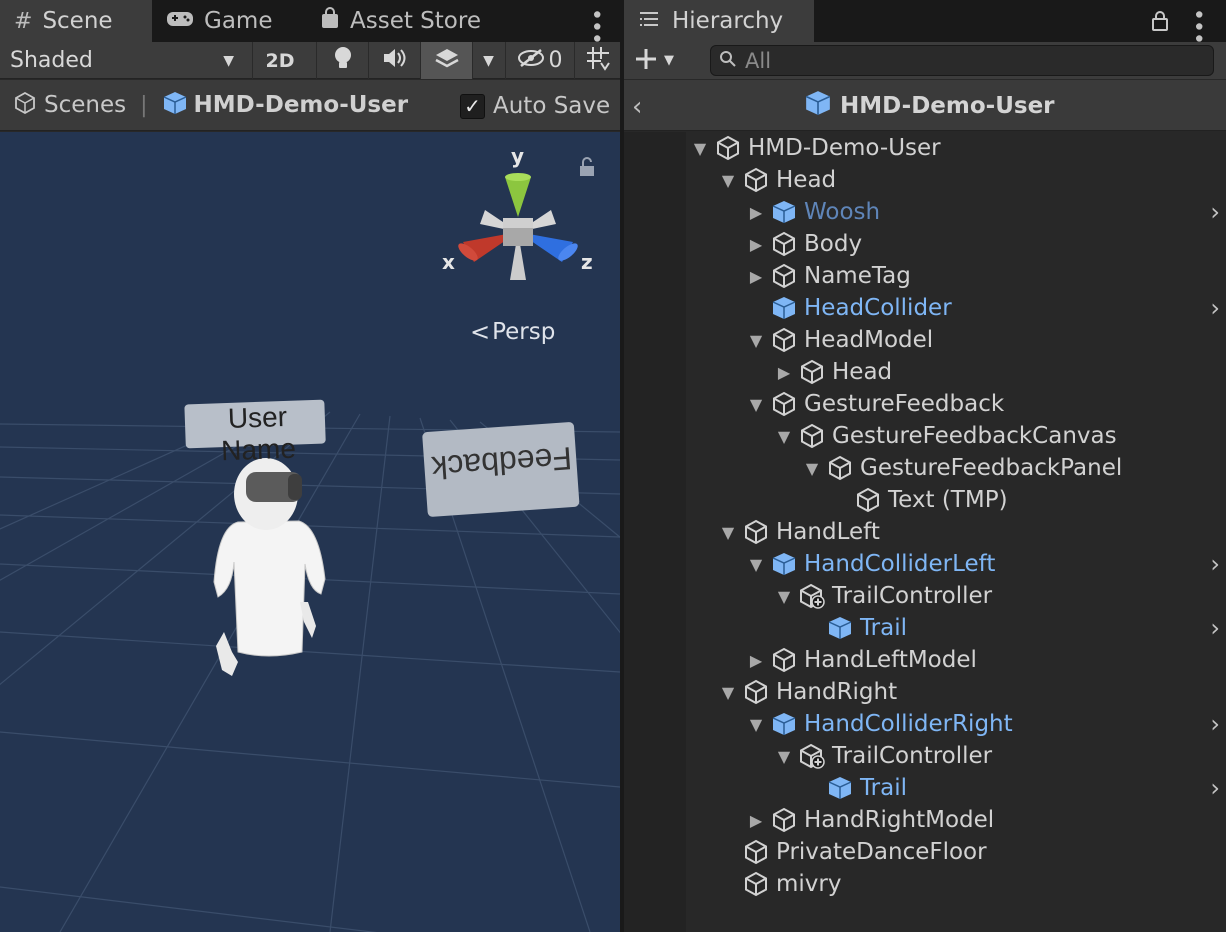  What do you see at coordinates (956, 212) in the screenshot?
I see `hierarchy-item: ▶ Woosh ›` at bounding box center [956, 212].